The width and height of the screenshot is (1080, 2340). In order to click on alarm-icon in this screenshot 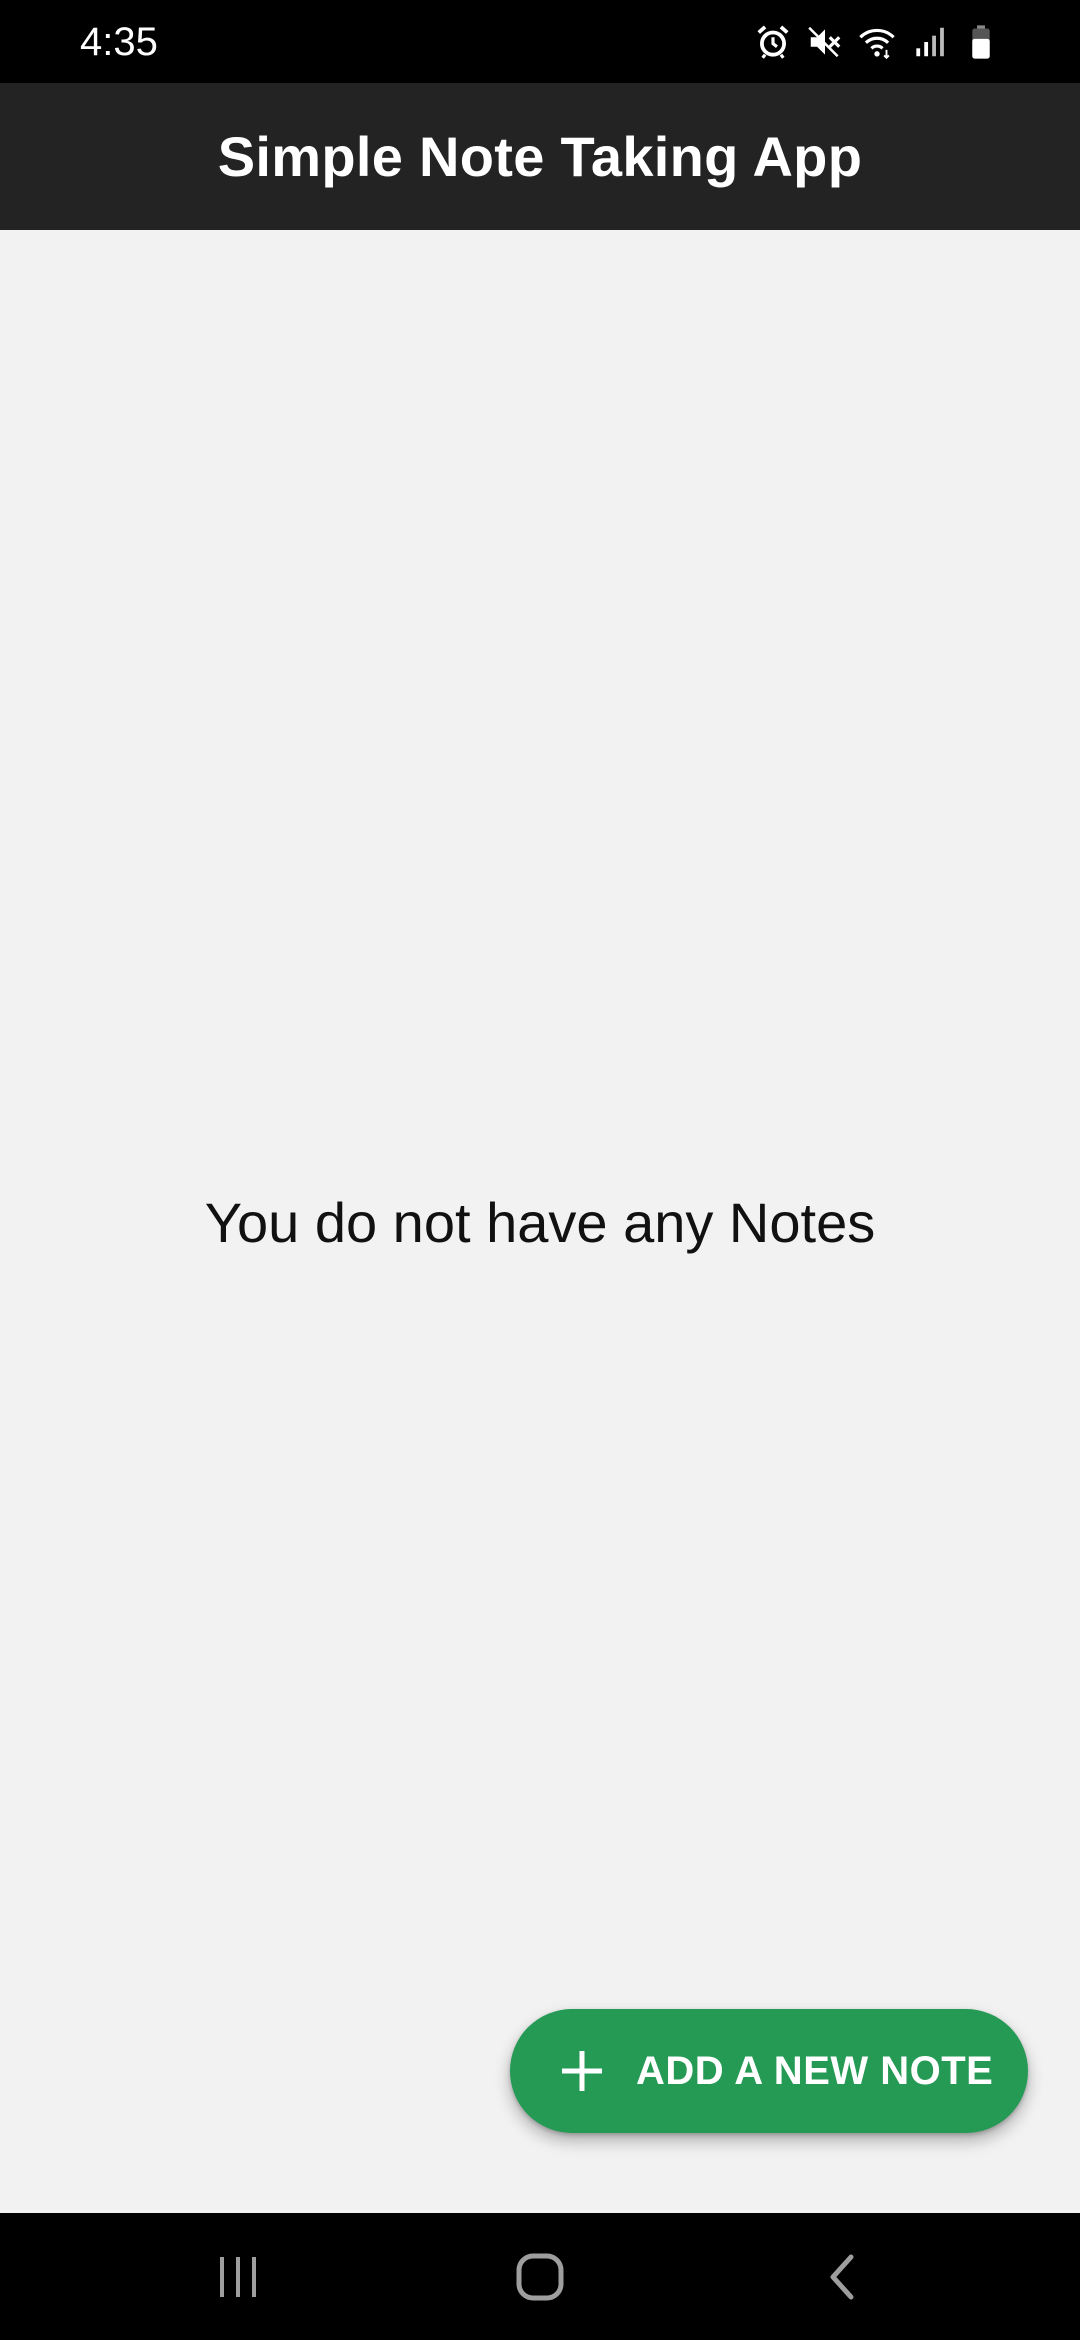, I will do `click(773, 42)`.